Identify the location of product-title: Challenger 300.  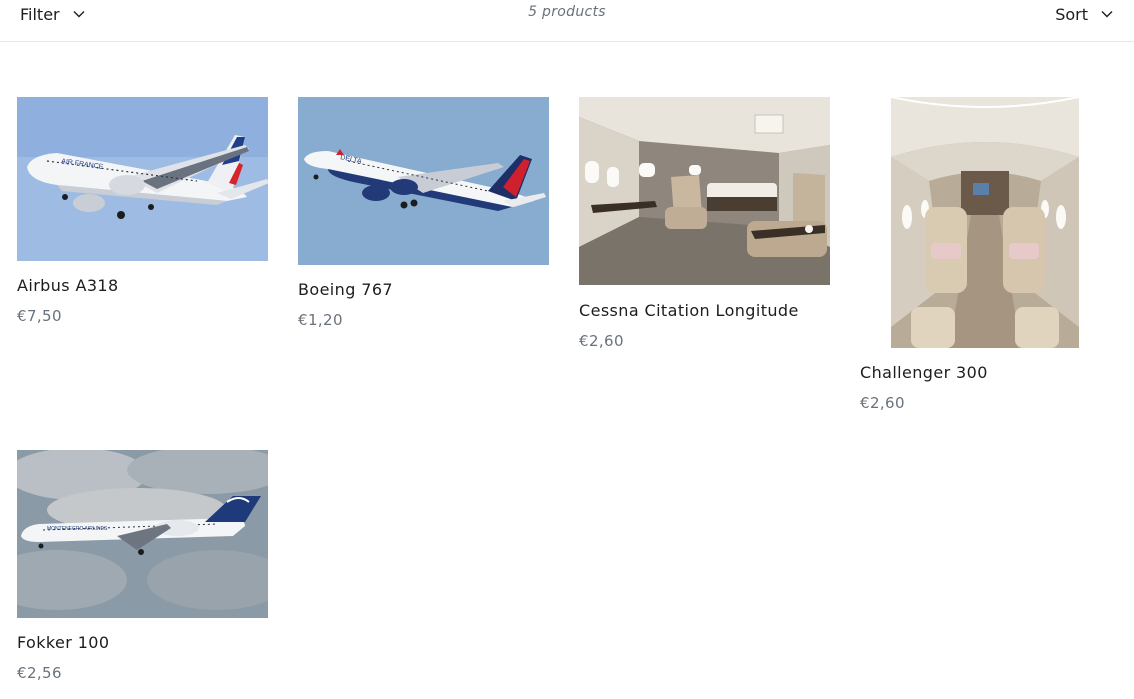
(924, 372).